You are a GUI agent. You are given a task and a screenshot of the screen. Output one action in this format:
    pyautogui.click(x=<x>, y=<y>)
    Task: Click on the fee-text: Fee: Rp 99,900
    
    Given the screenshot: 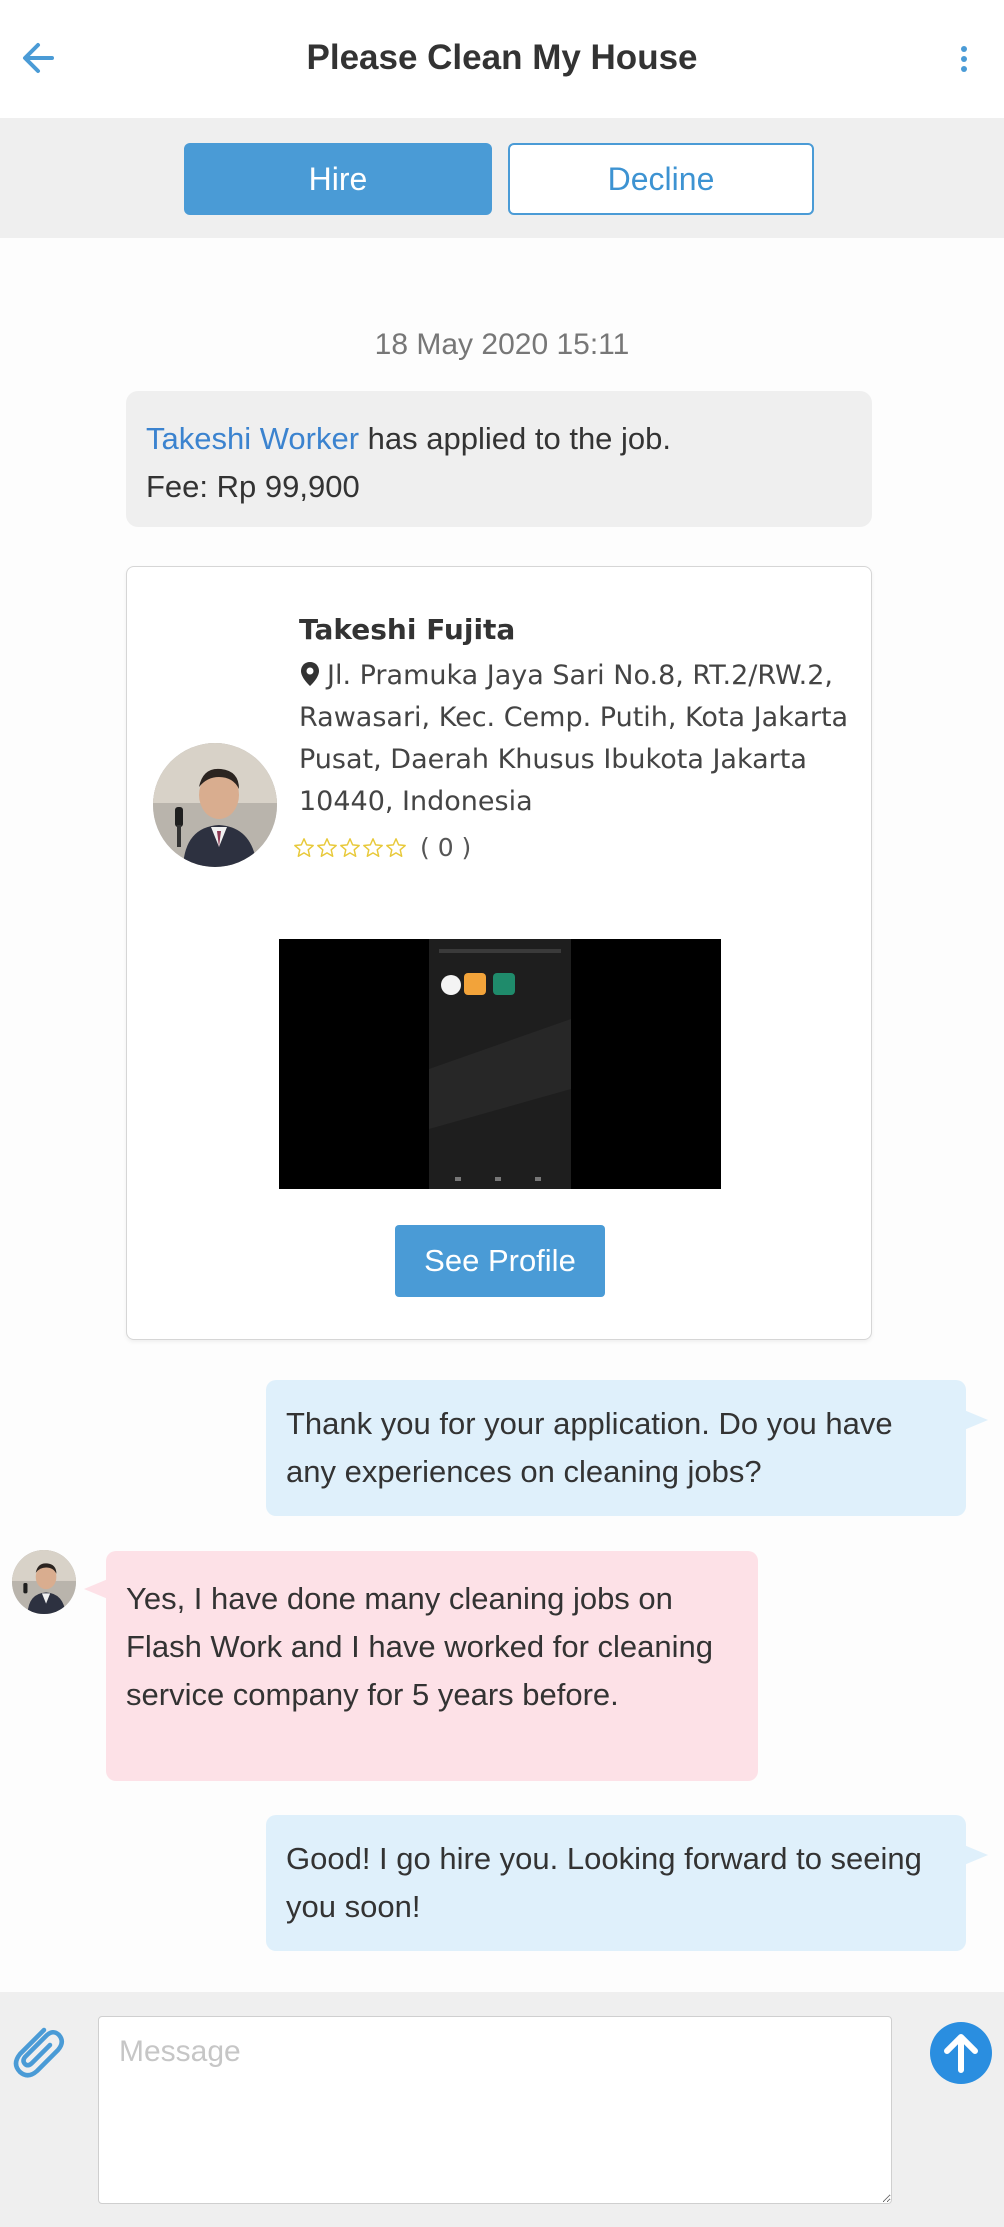 What is the action you would take?
    pyautogui.click(x=253, y=486)
    